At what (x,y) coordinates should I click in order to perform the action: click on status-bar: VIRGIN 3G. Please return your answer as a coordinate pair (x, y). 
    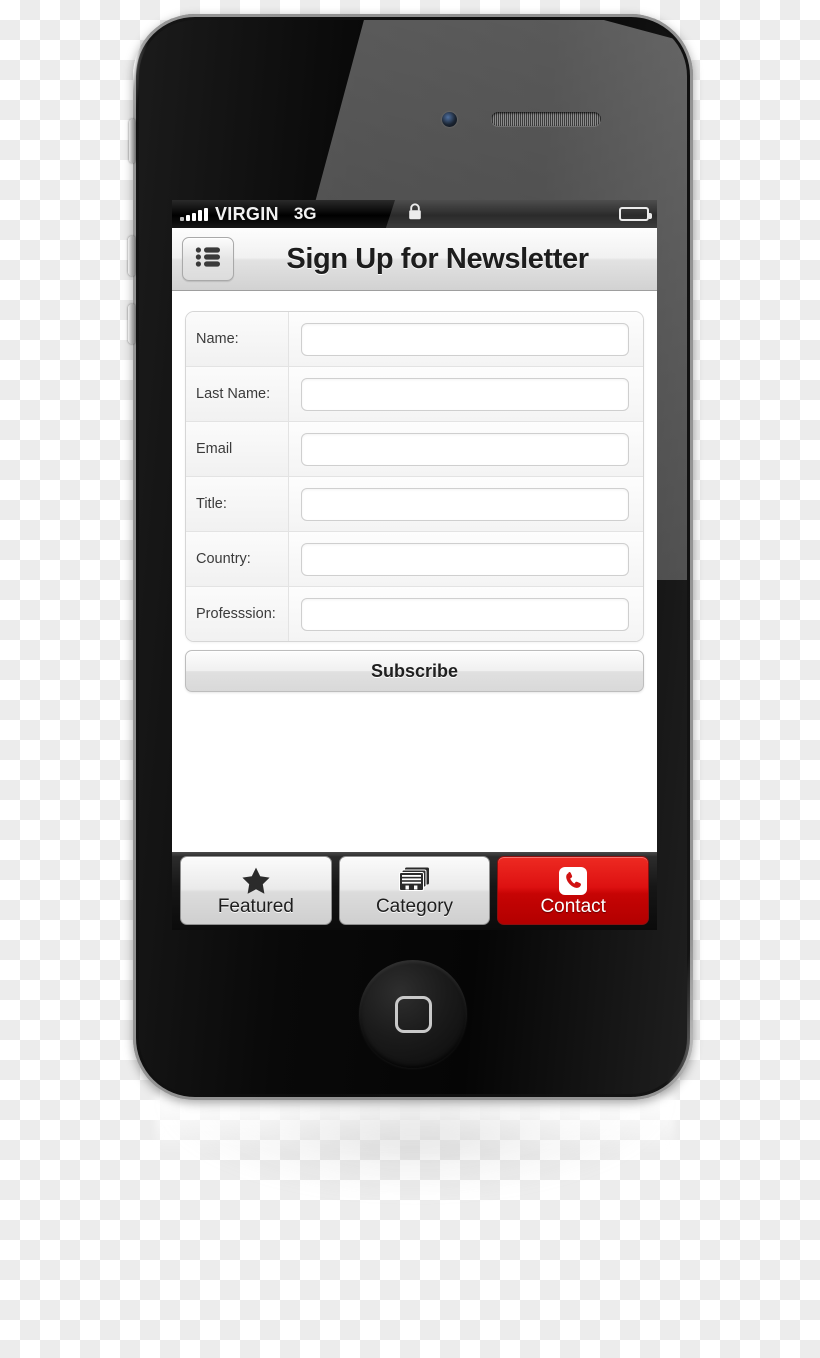
    Looking at the image, I should click on (414, 214).